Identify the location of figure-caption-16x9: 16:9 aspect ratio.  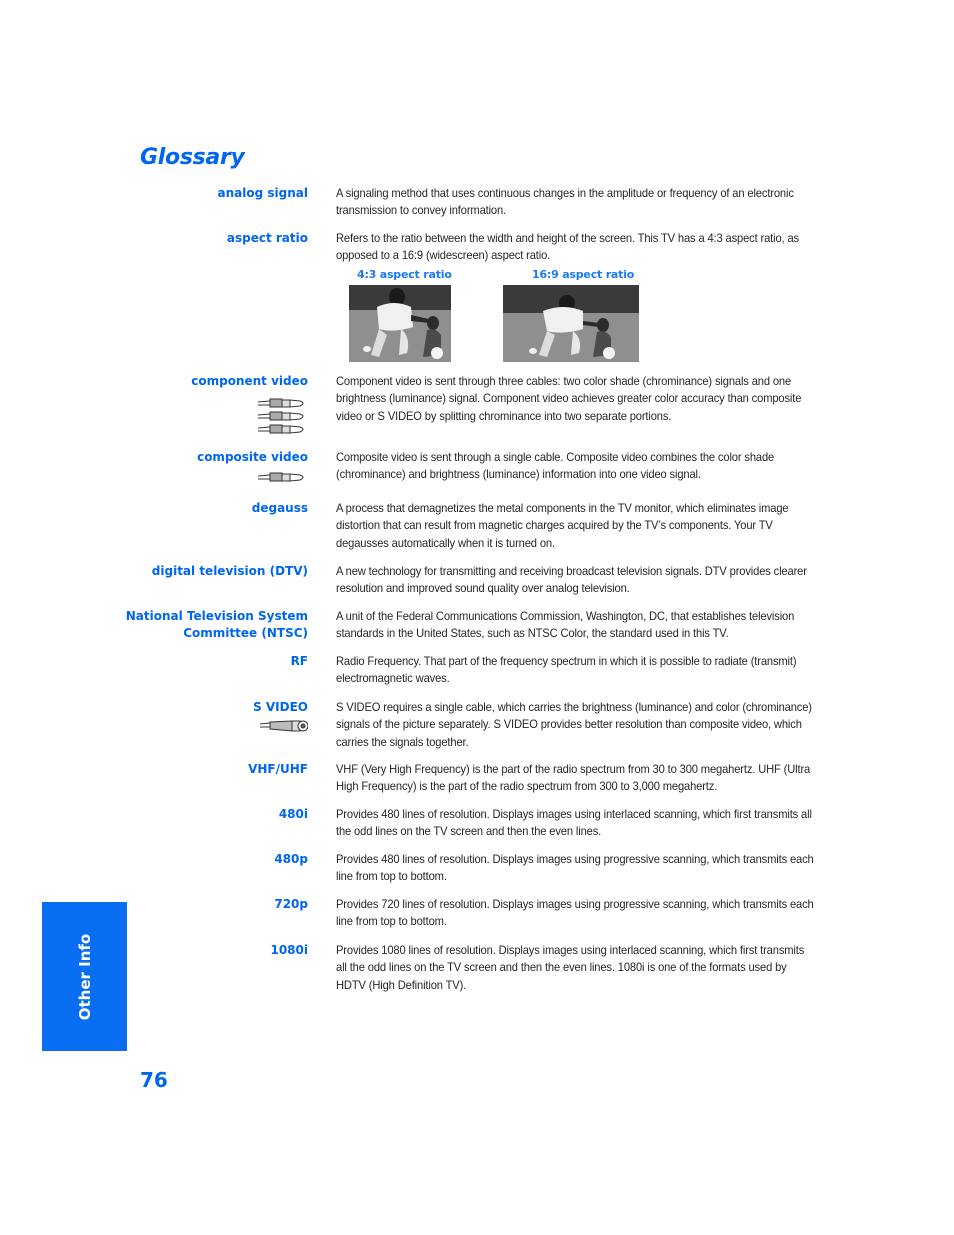
(583, 274).